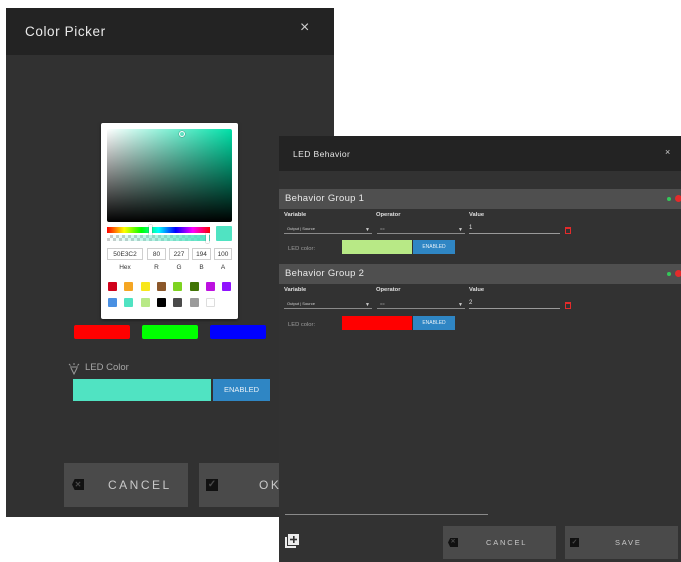 The height and width of the screenshot is (562, 681). I want to click on green-label: G, so click(179, 267).